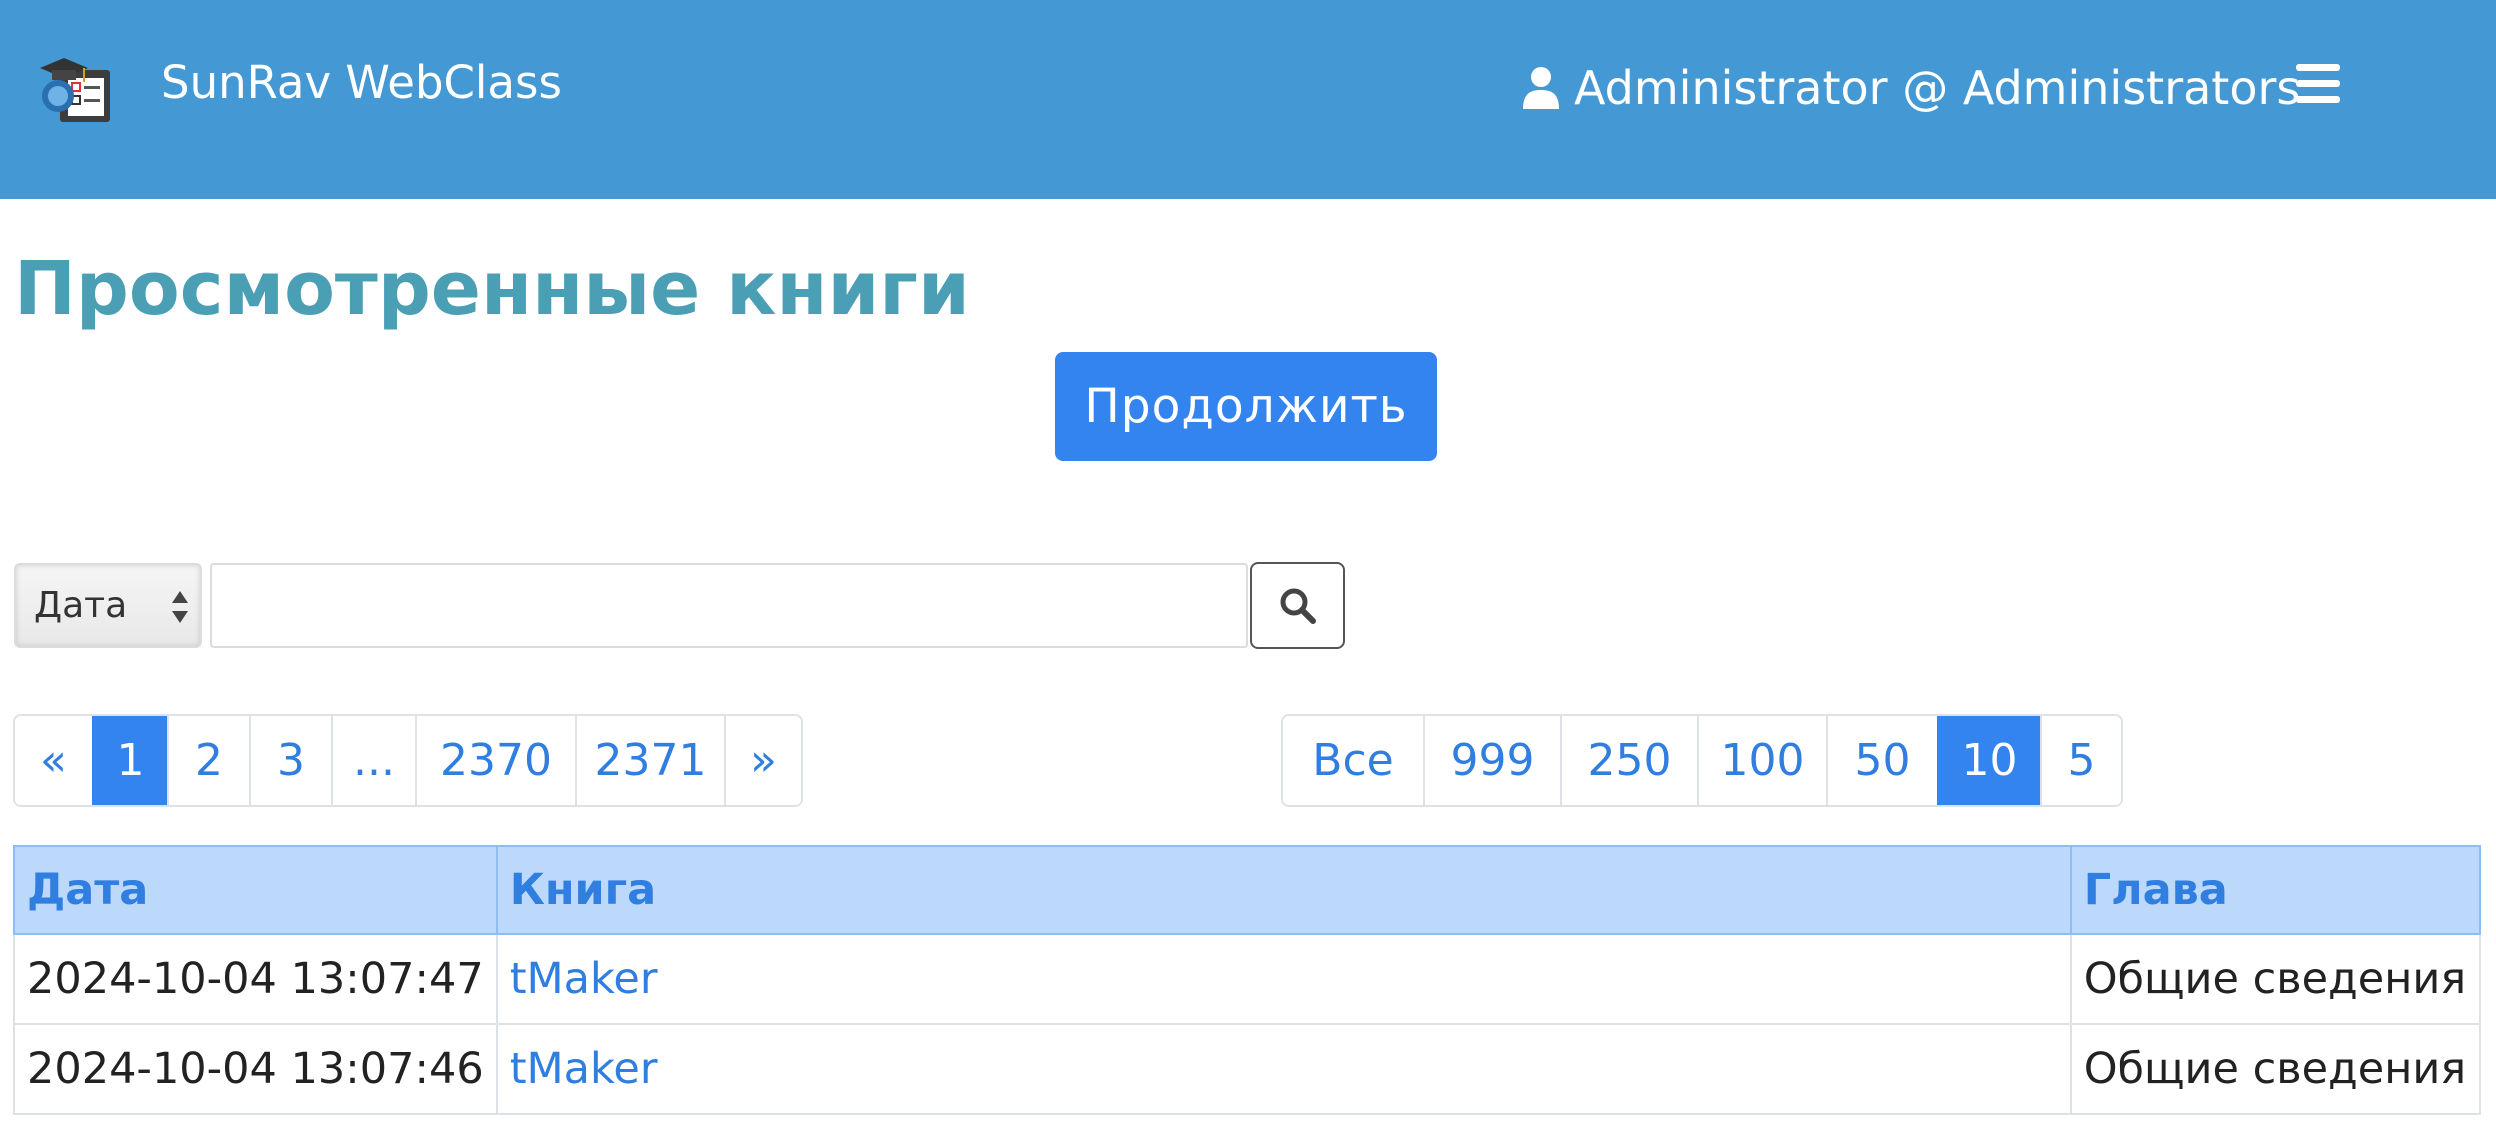 The image size is (2496, 1128). I want to click on page-1: 1, so click(129, 760).